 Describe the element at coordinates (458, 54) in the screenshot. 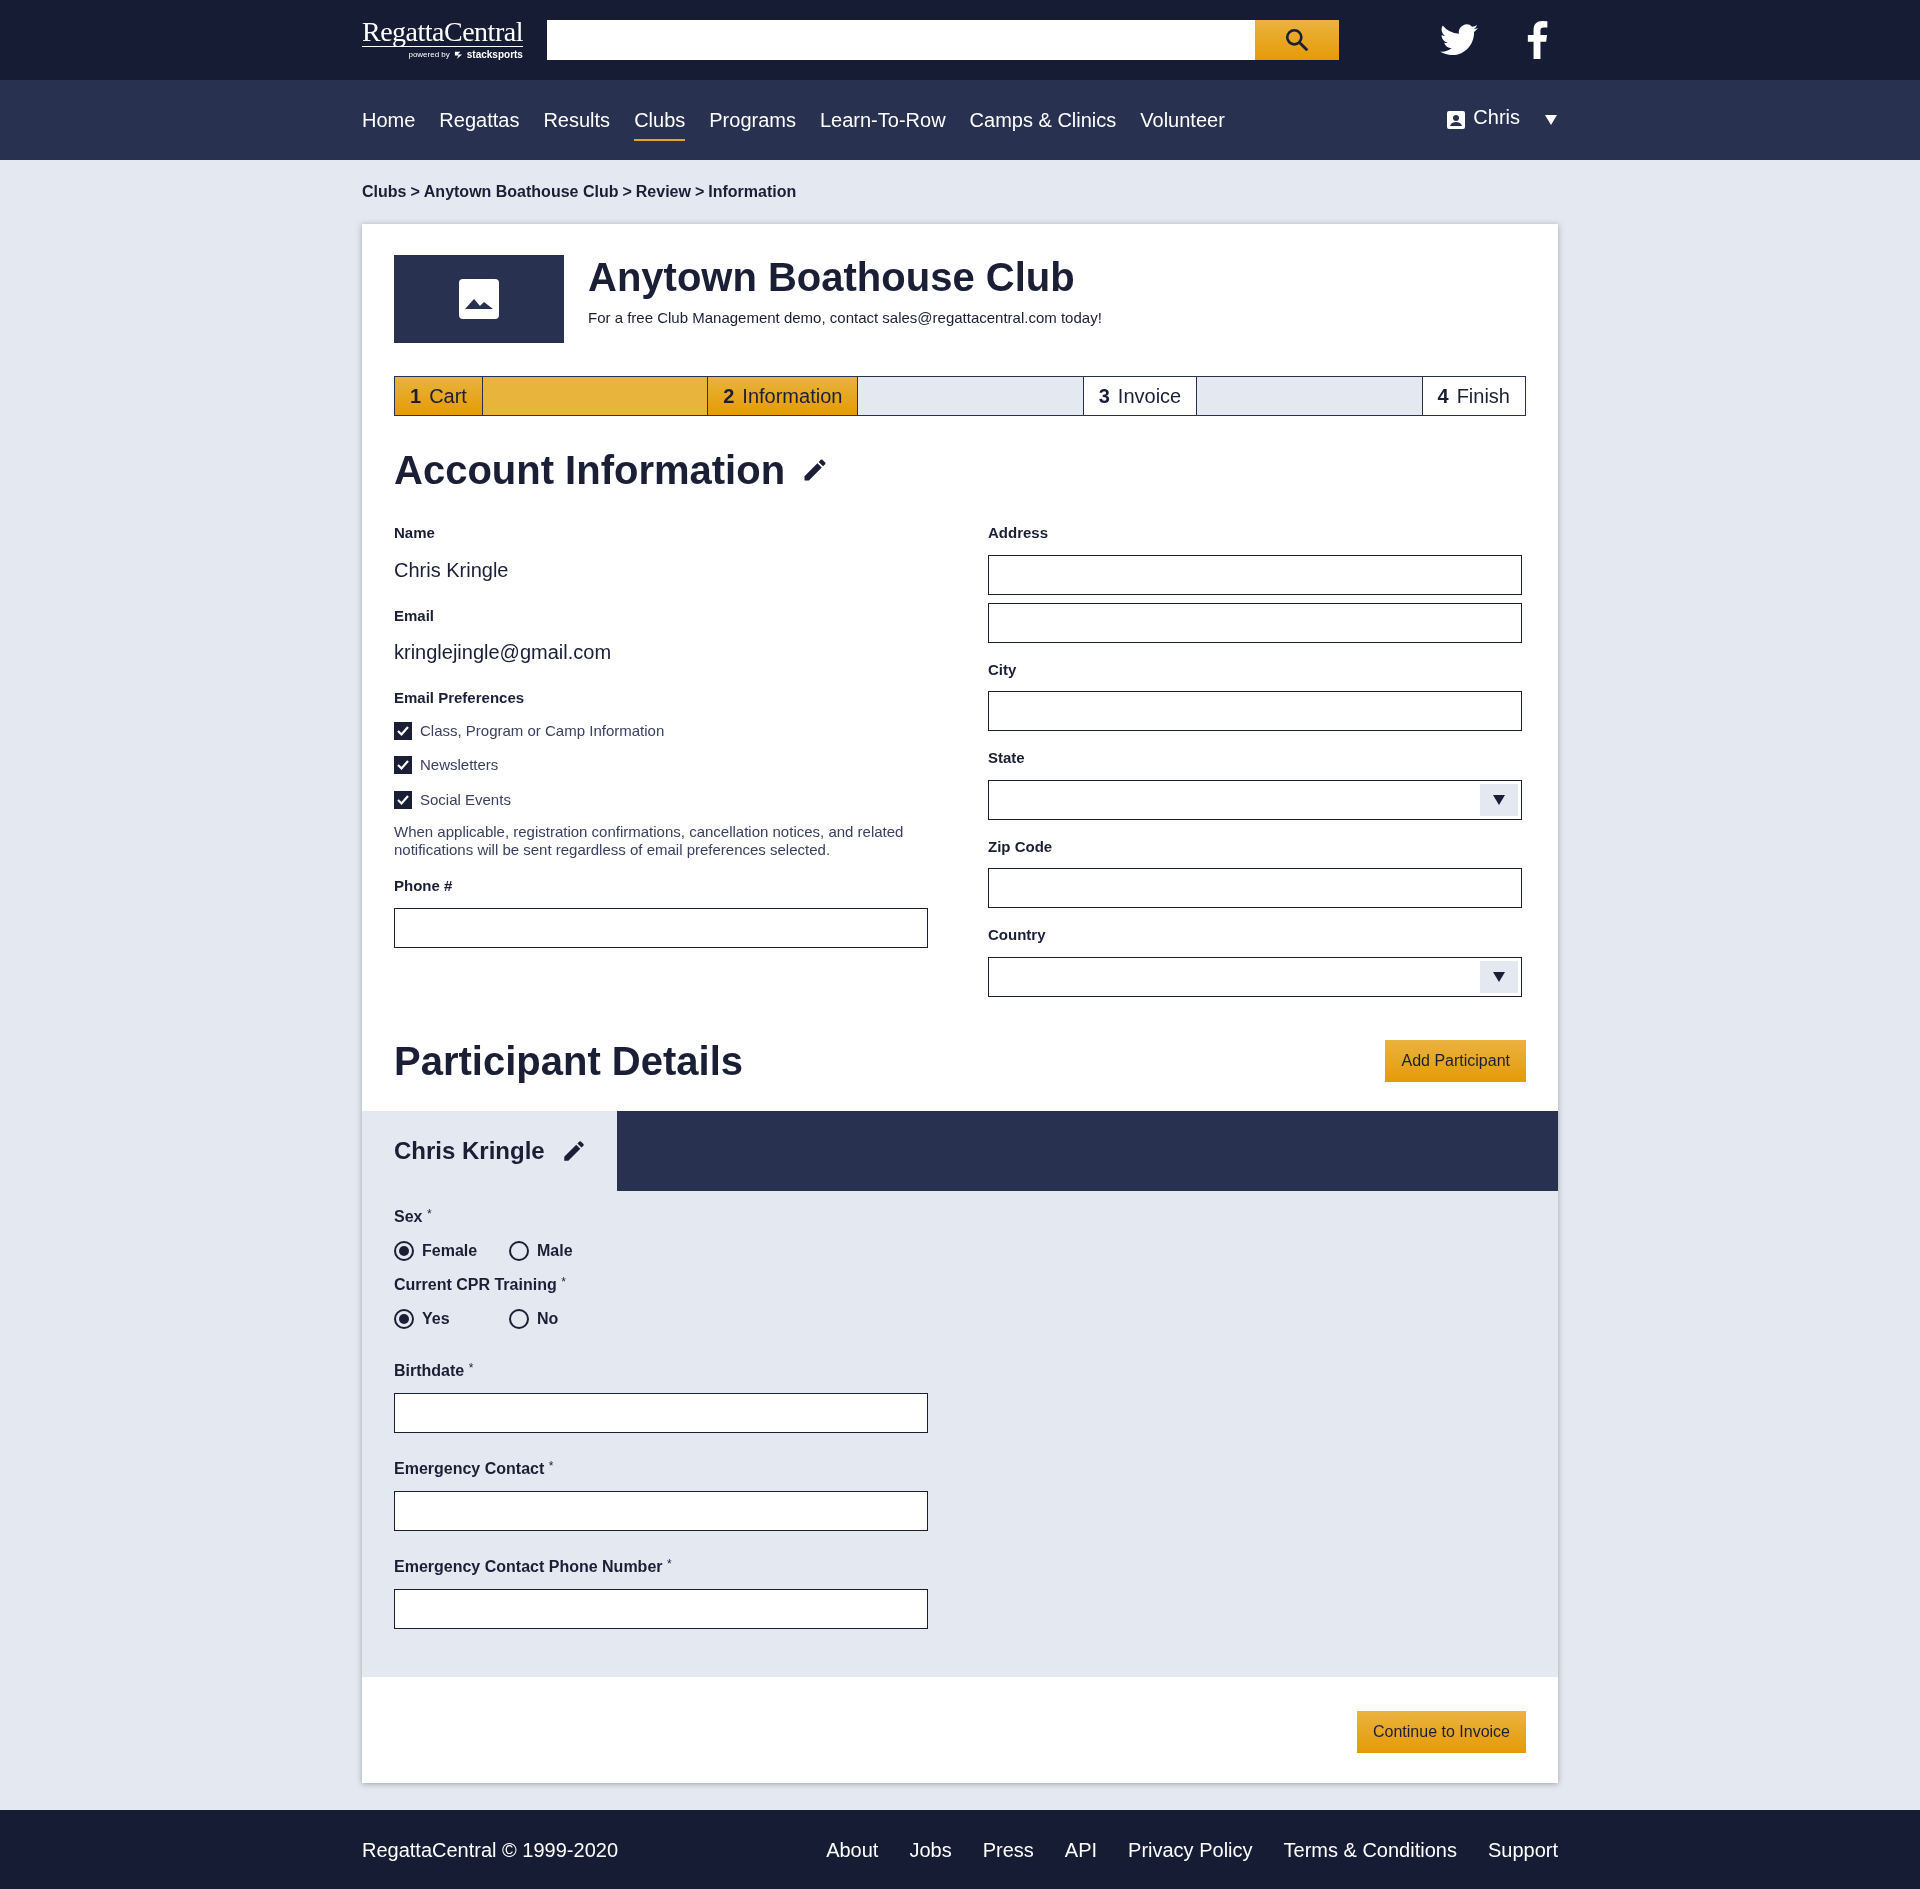

I see `partner-logo-icon` at that location.